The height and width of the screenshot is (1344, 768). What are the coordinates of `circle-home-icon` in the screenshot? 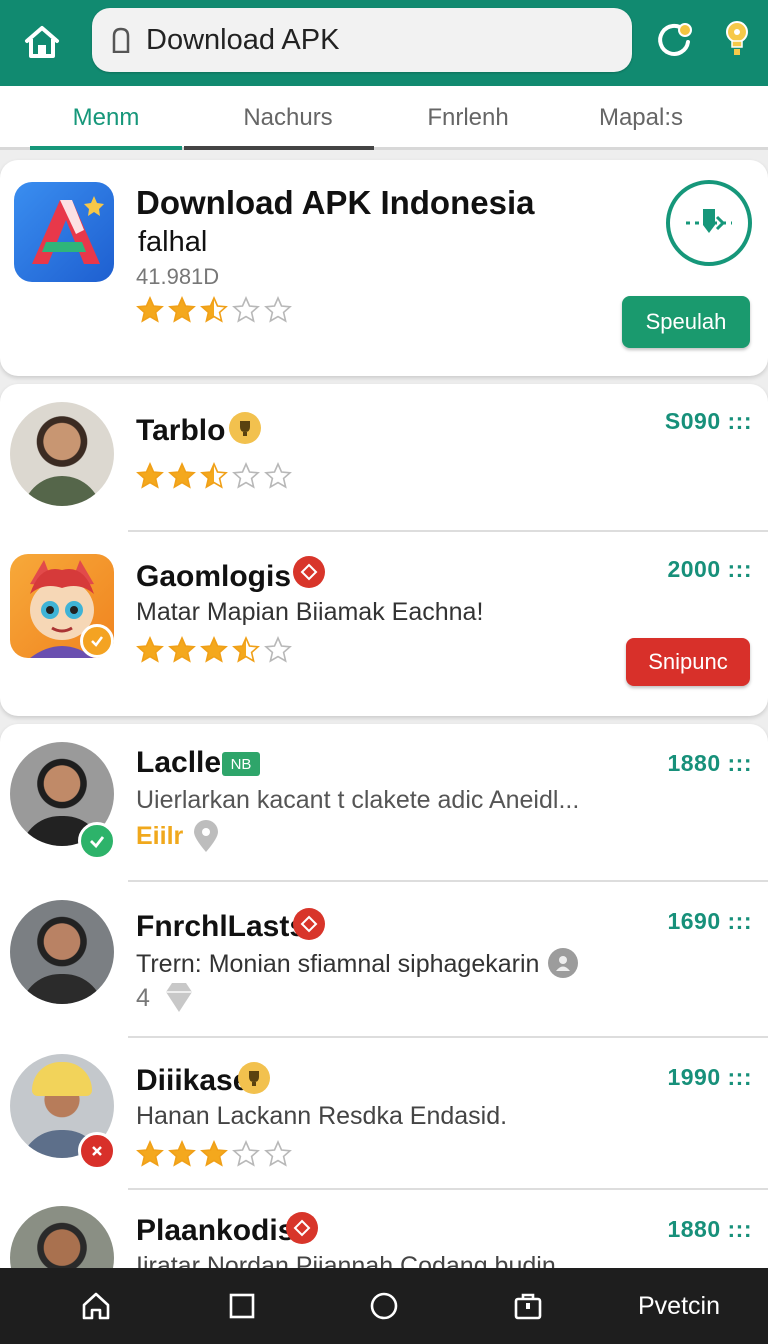 It's located at (384, 1306).